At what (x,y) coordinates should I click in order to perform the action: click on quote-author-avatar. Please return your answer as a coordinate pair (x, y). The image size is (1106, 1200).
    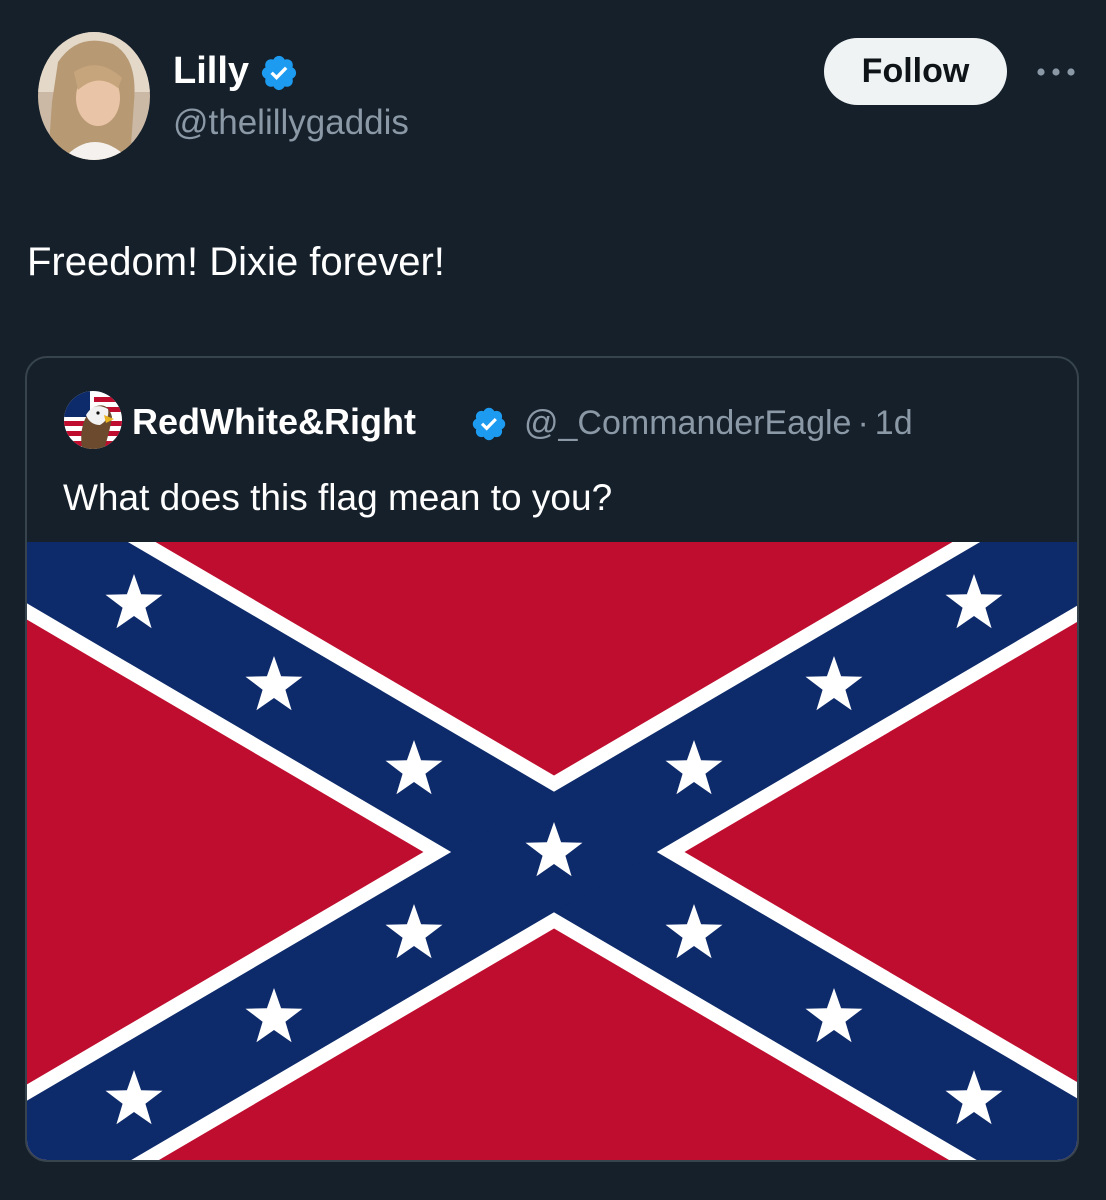
    Looking at the image, I should click on (93, 420).